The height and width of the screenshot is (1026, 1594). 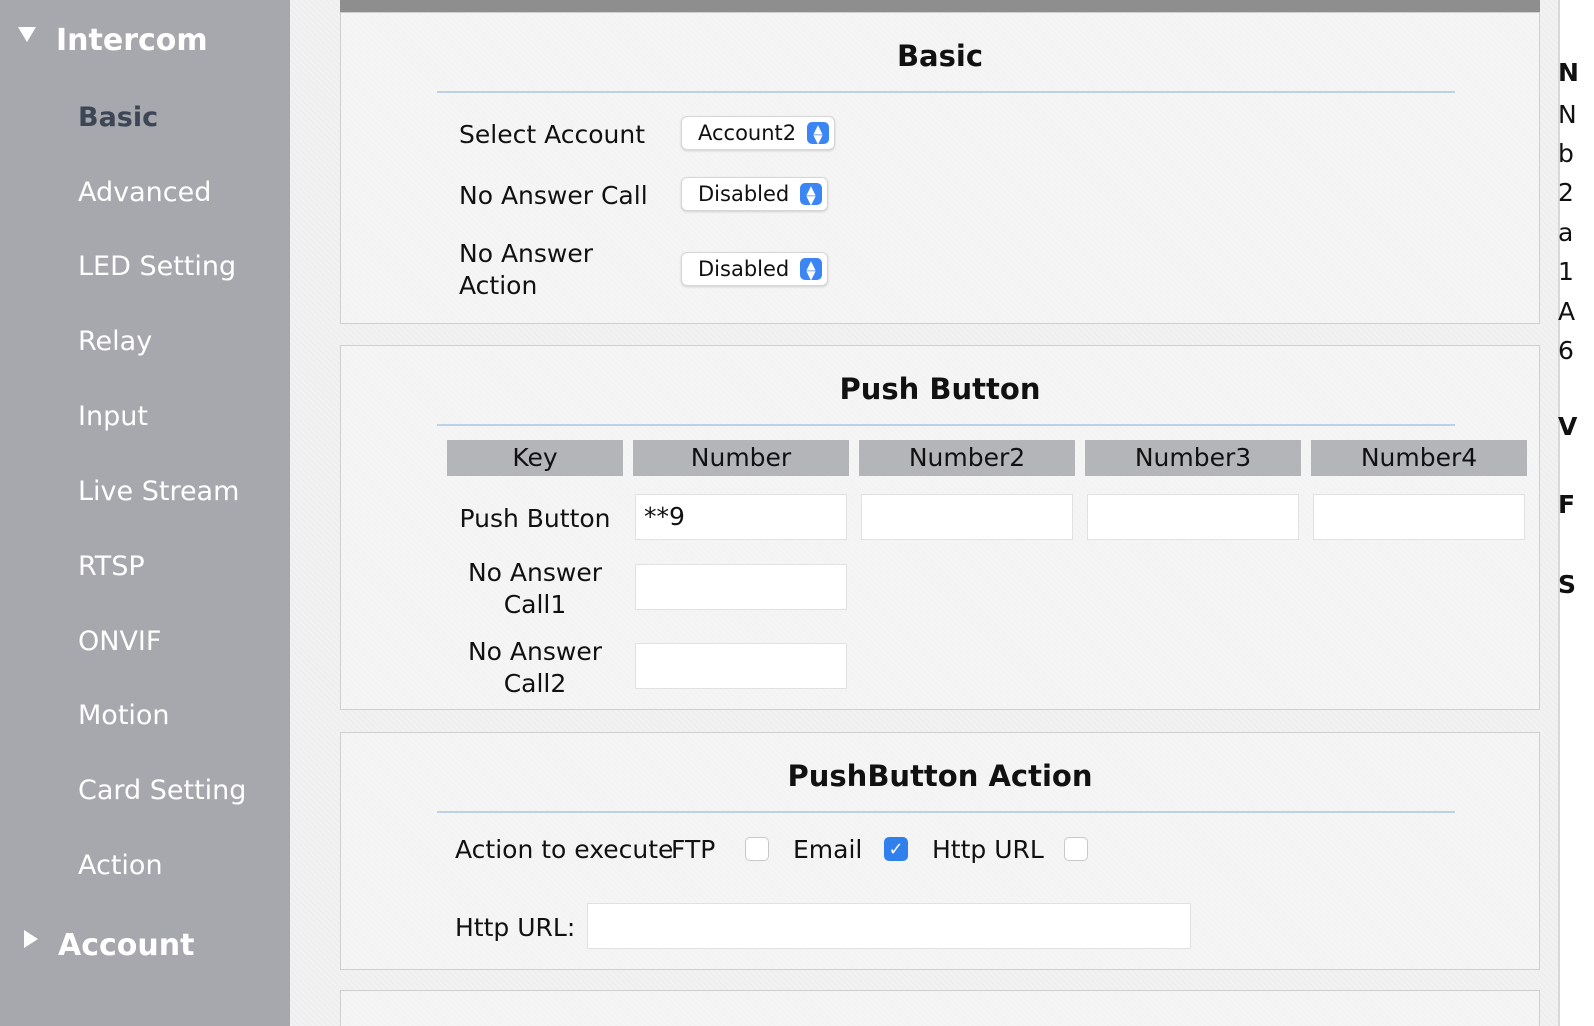 What do you see at coordinates (967, 517) in the screenshot?
I see `push-button-number2-input` at bounding box center [967, 517].